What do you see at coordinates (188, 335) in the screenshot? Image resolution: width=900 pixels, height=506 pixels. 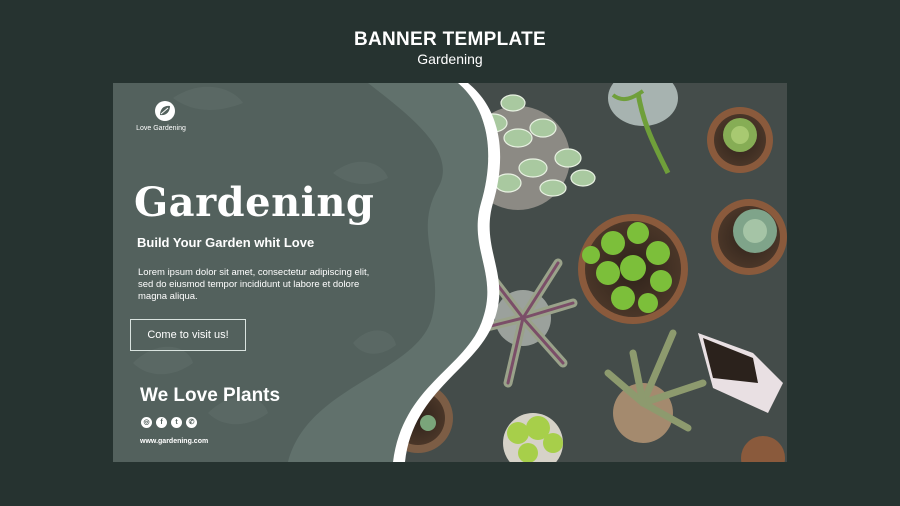 I see `visit-us-button: Come to visit us!` at bounding box center [188, 335].